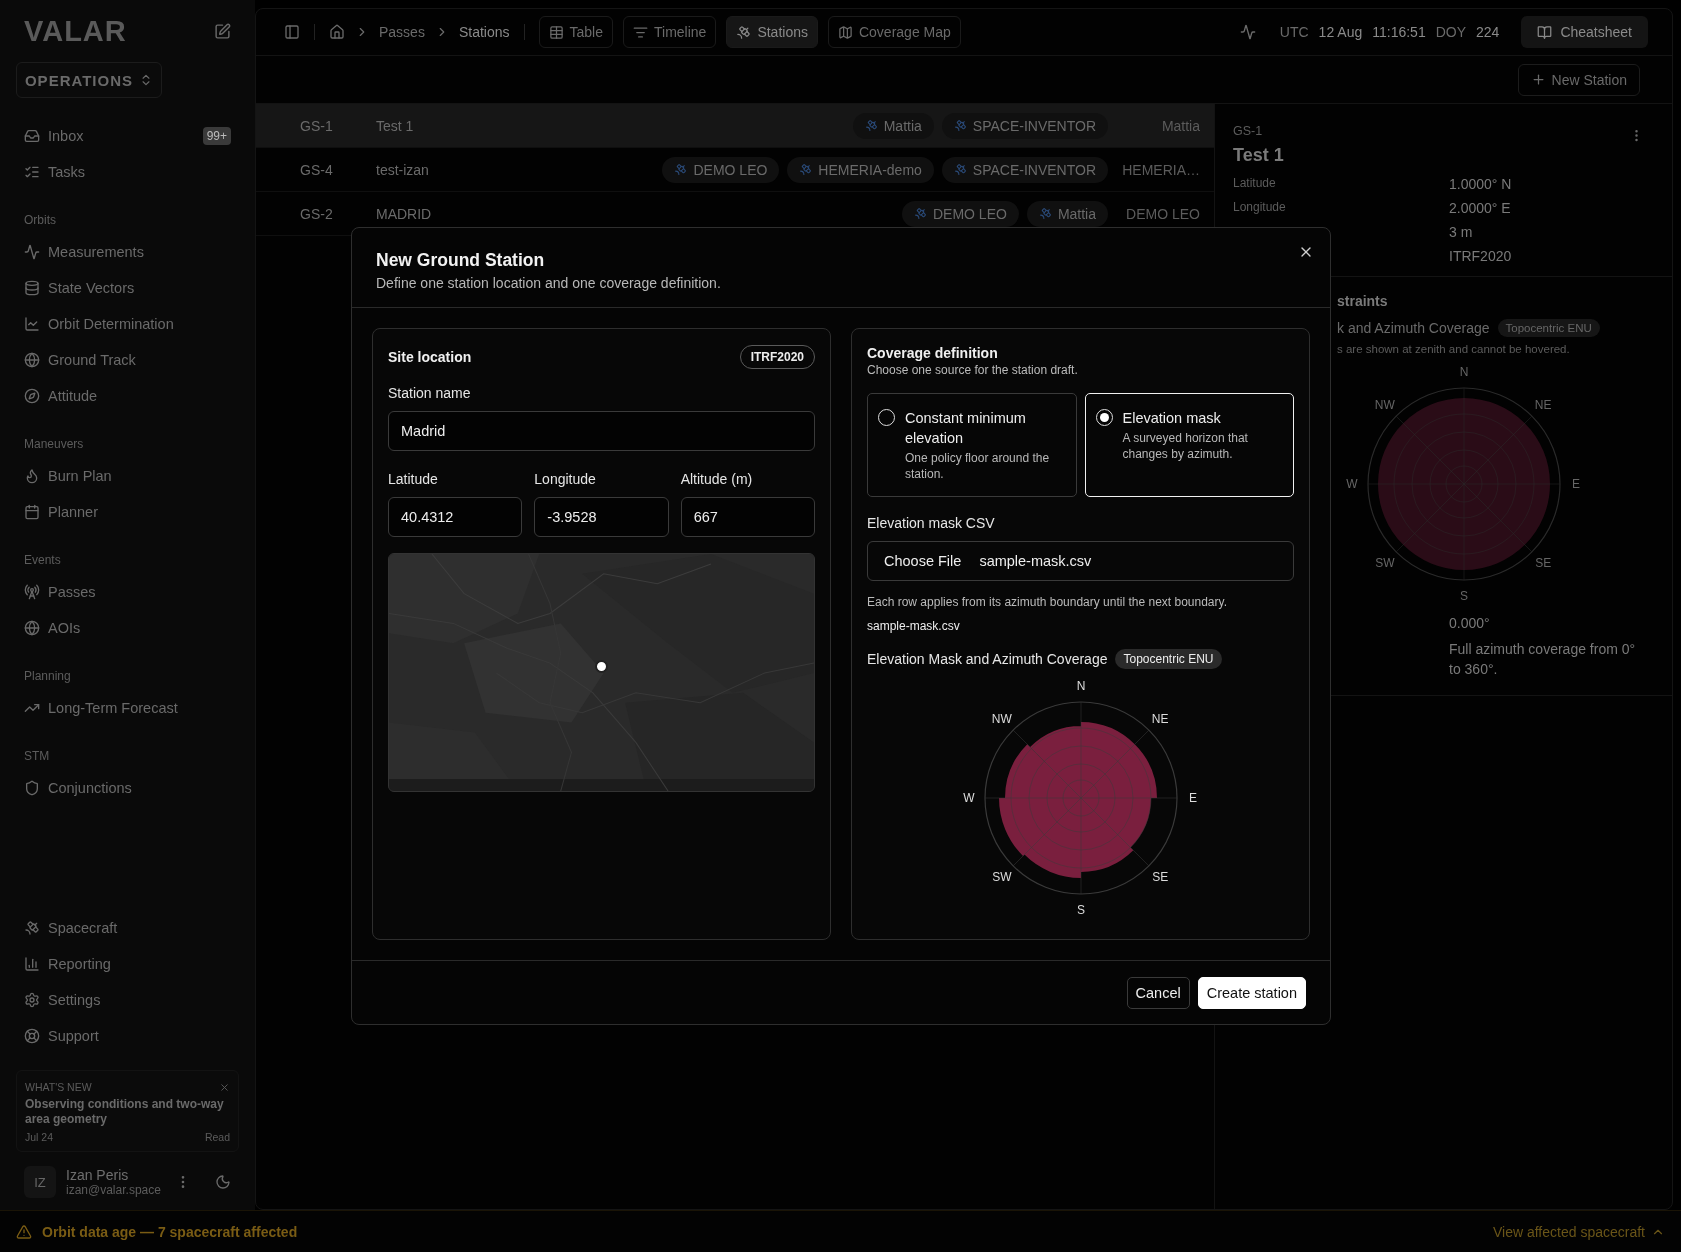  What do you see at coordinates (1340, 32) in the screenshot?
I see `clock-date: 12 Aug` at bounding box center [1340, 32].